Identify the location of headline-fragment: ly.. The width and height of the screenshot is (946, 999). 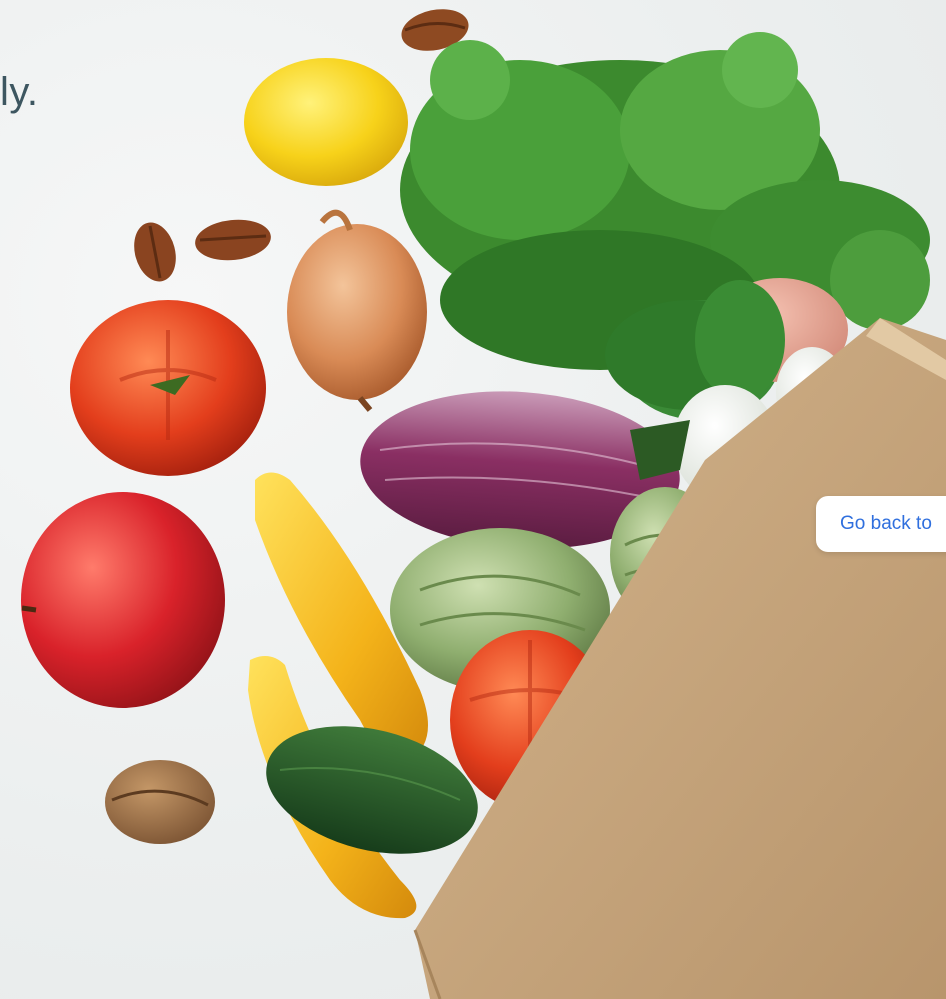
(19, 92).